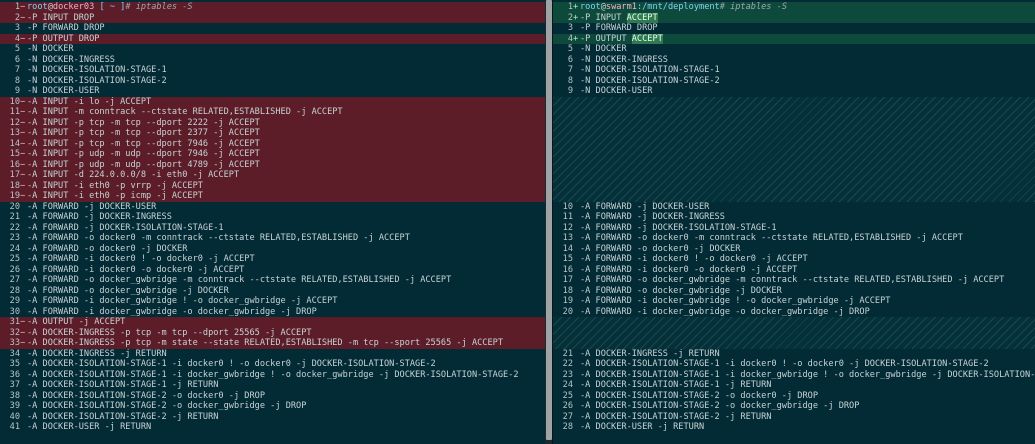  I want to click on diff-context-line: 28 -A DOCKER-USER -j RETURN, so click(794, 427).